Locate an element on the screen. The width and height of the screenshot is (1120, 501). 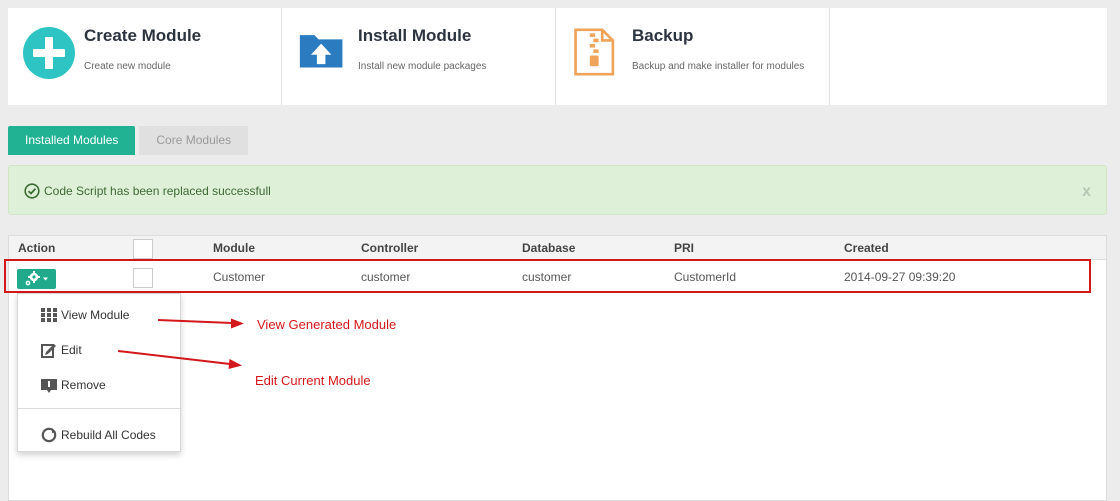
menu-item-edit: Edit is located at coordinates (100, 350).